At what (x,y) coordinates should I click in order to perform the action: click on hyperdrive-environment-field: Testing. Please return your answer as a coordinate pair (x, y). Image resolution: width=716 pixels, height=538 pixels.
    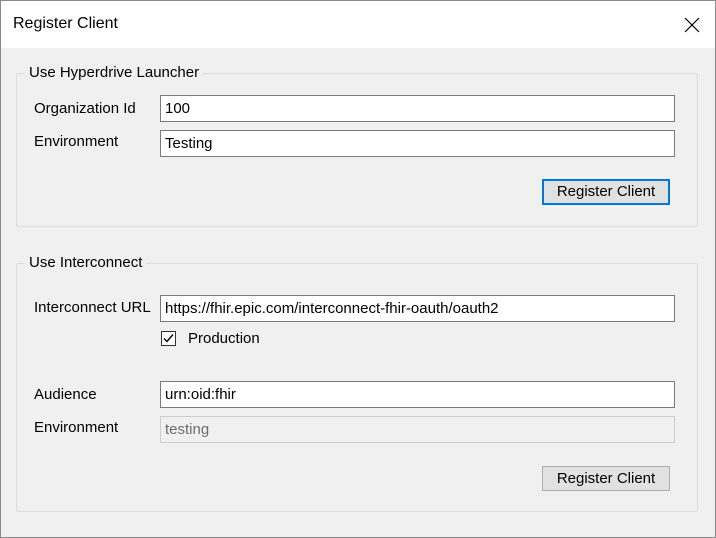
    Looking at the image, I should click on (417, 143).